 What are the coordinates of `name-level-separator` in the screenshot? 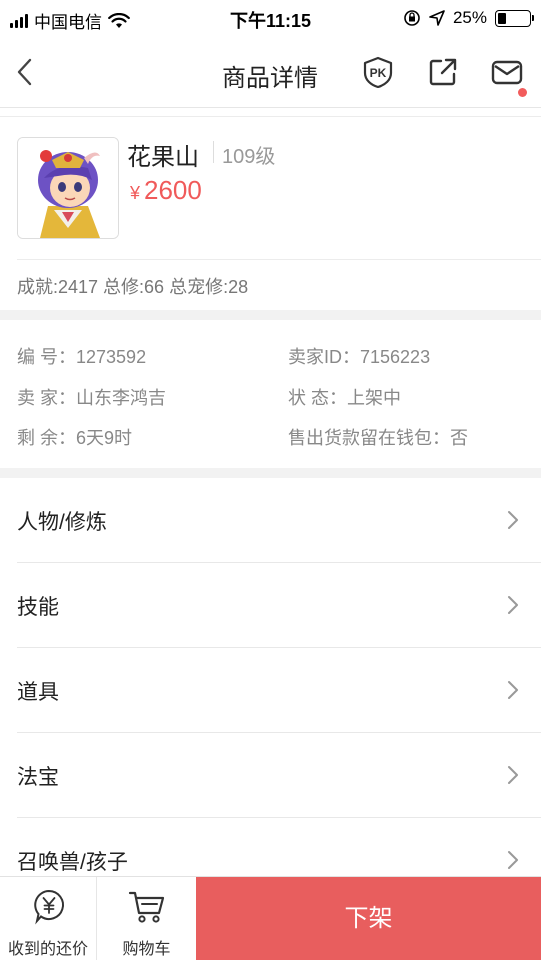 It's located at (213, 152).